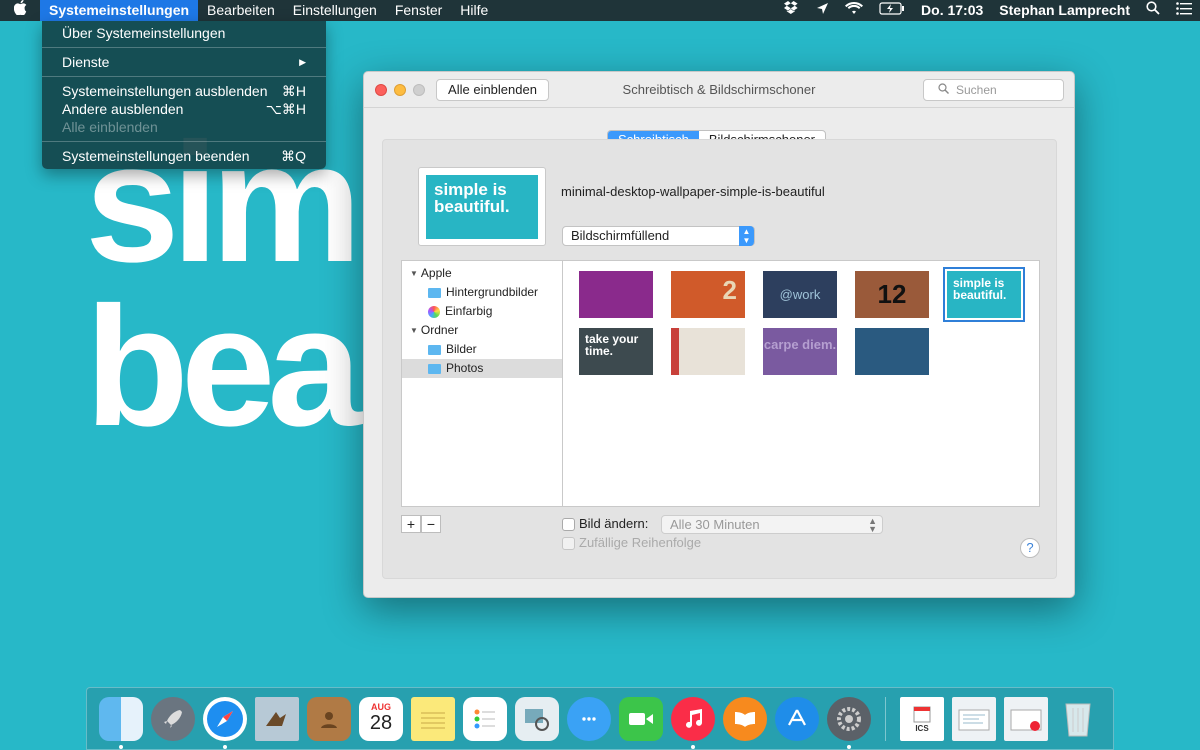  What do you see at coordinates (184, 91) in the screenshot?
I see `menu-item-hide: Systemeinstellungen ausblenden ⌘H` at bounding box center [184, 91].